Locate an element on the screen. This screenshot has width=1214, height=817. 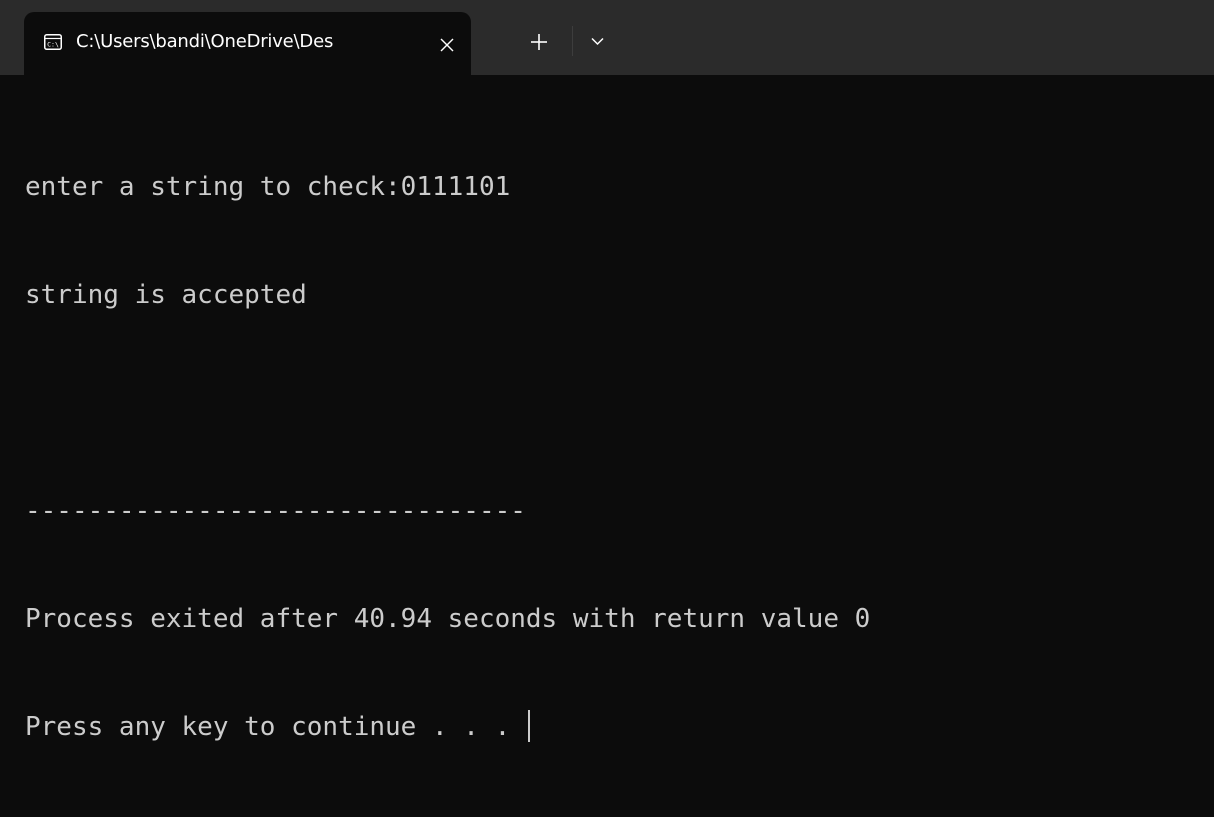
terminal-line: string is accepted is located at coordinates (166, 295).